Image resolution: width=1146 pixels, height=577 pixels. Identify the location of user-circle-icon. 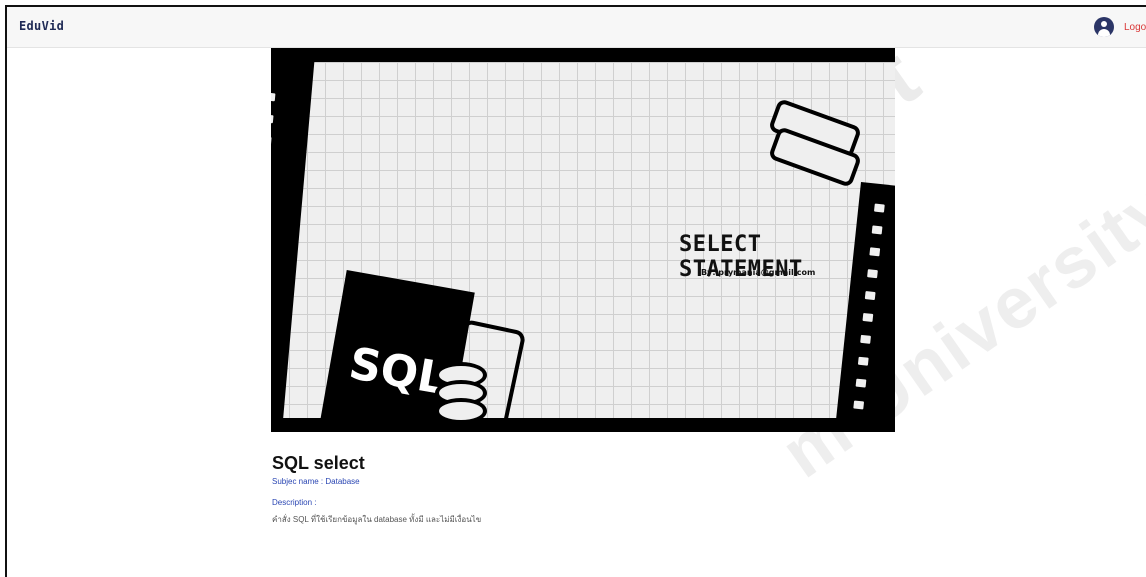
(1104, 27).